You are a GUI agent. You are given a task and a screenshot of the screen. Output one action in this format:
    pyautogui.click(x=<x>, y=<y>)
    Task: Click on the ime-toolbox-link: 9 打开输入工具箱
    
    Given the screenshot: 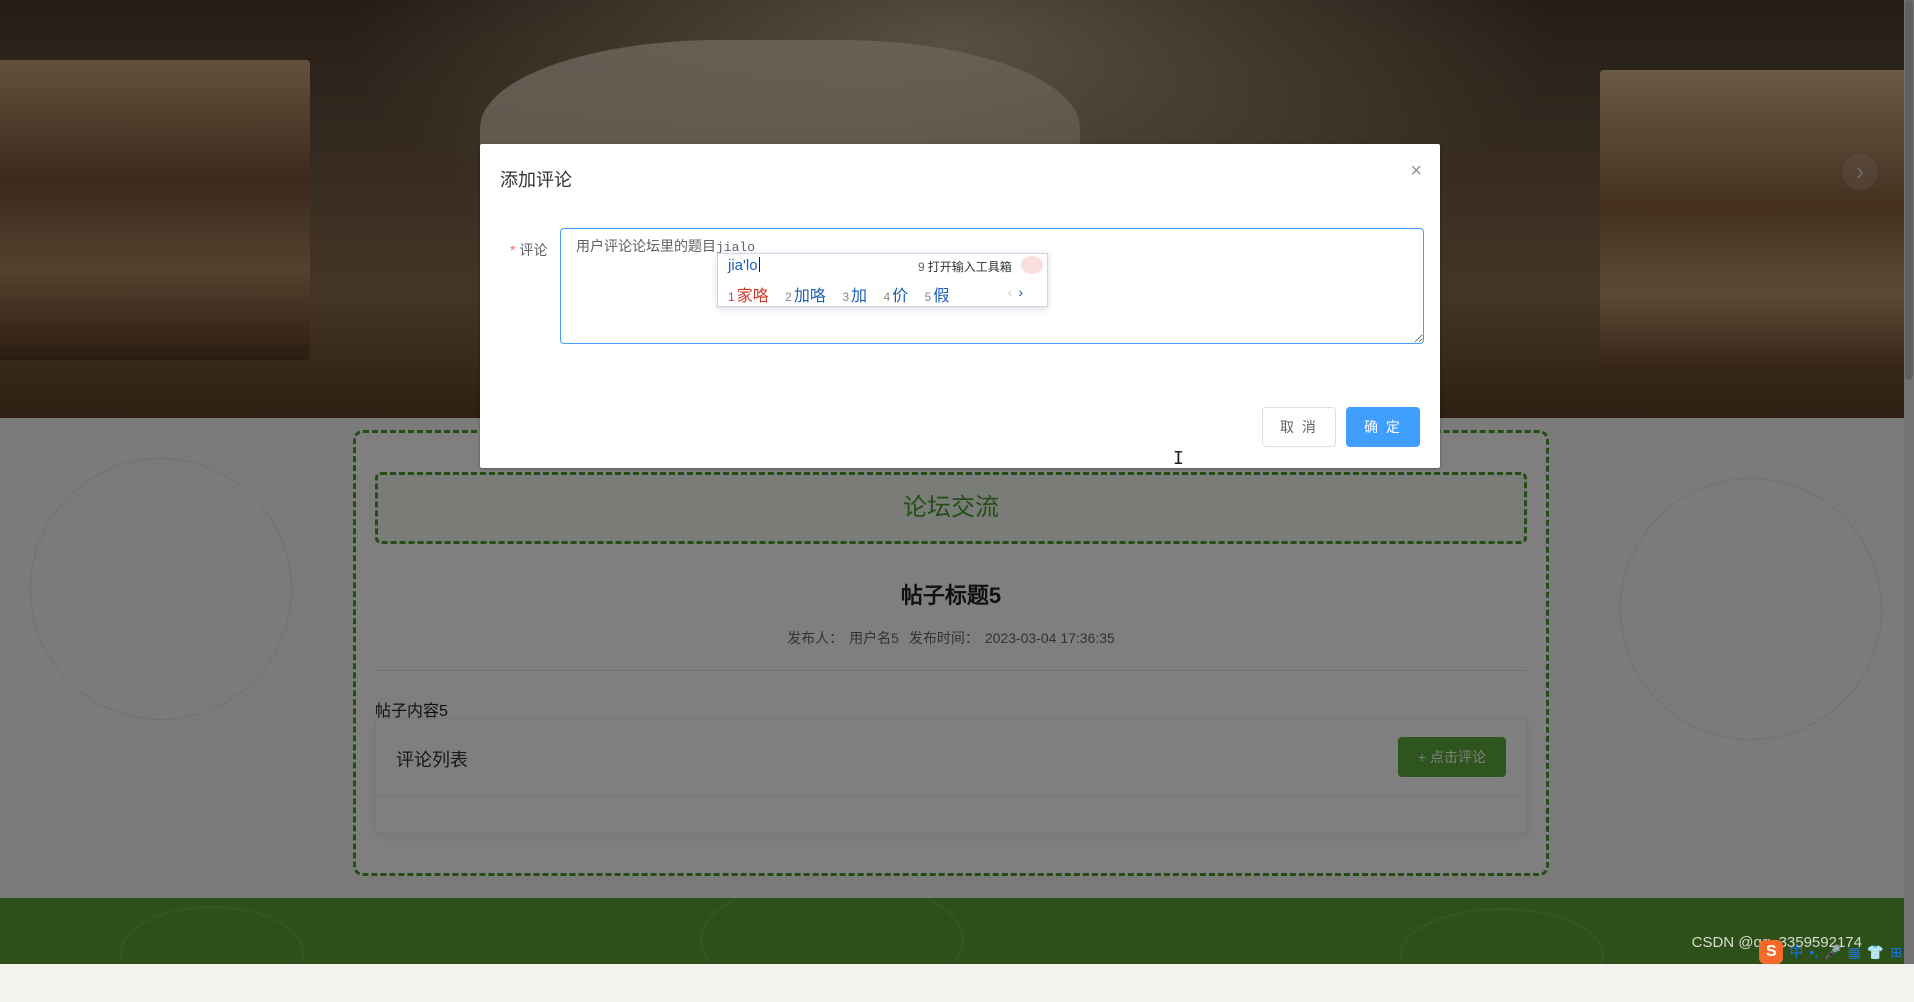 What is the action you would take?
    pyautogui.click(x=965, y=266)
    